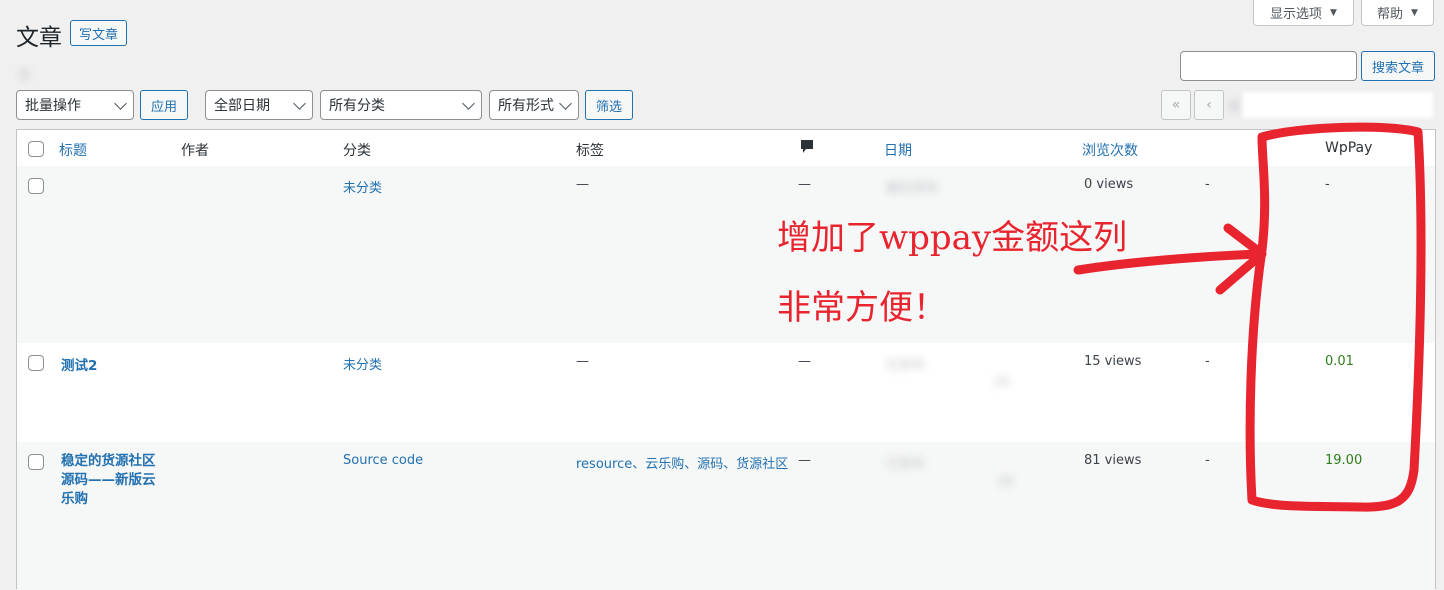 The image size is (1444, 590). What do you see at coordinates (862, 308) in the screenshot?
I see `annotation-line-2: 非常方便！` at bounding box center [862, 308].